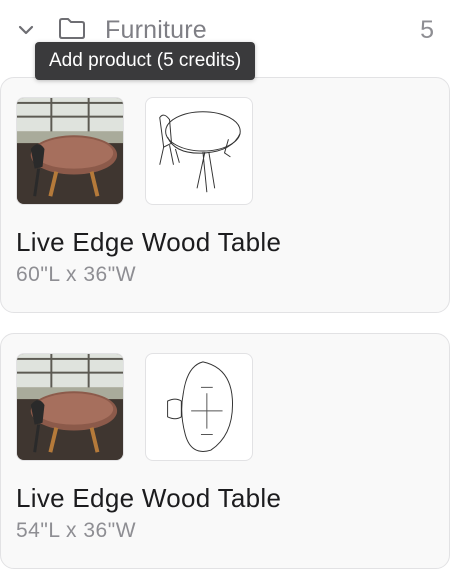 The height and width of the screenshot is (574, 470). I want to click on table-line-drawing-thumbnail, so click(199, 151).